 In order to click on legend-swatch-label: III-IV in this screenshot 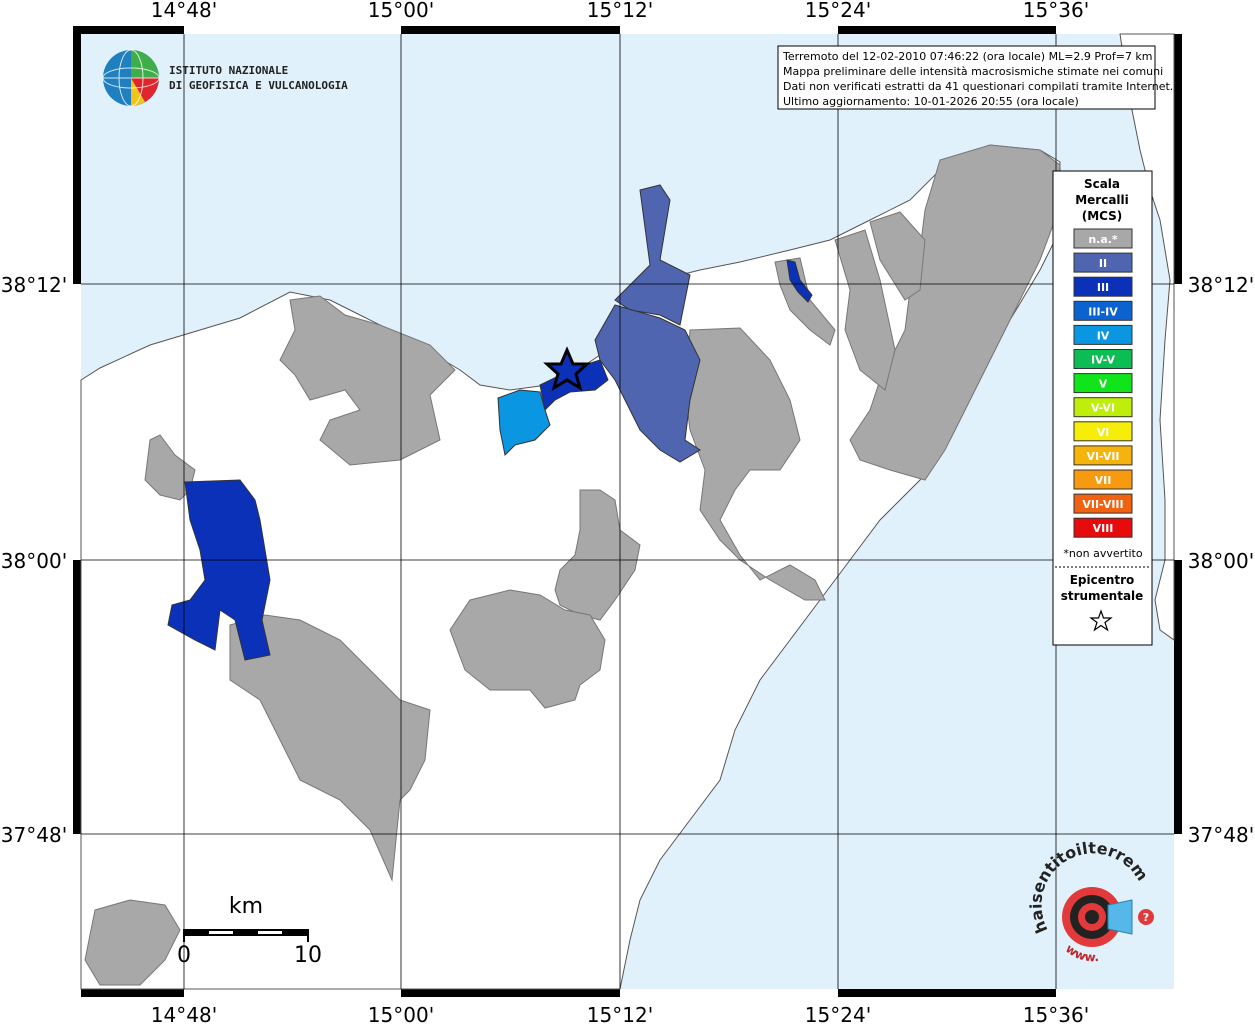, I will do `click(1103, 311)`.